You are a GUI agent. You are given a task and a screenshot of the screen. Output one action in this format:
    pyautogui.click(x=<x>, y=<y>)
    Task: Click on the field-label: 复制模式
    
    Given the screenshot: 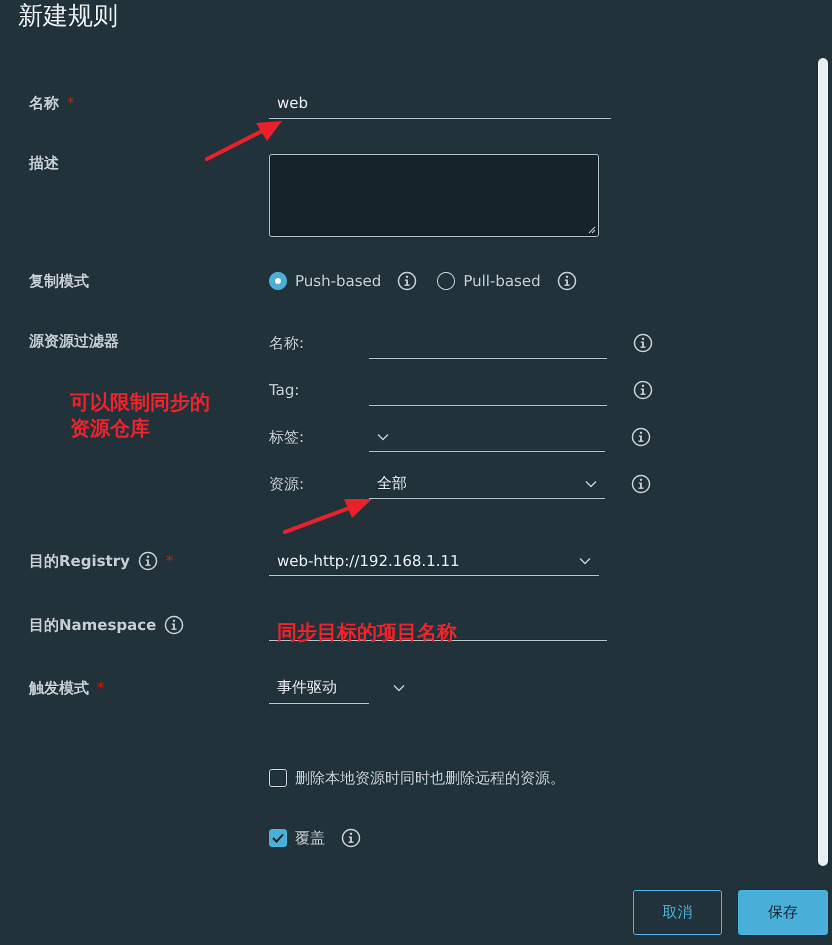 What is the action you would take?
    pyautogui.click(x=59, y=281)
    